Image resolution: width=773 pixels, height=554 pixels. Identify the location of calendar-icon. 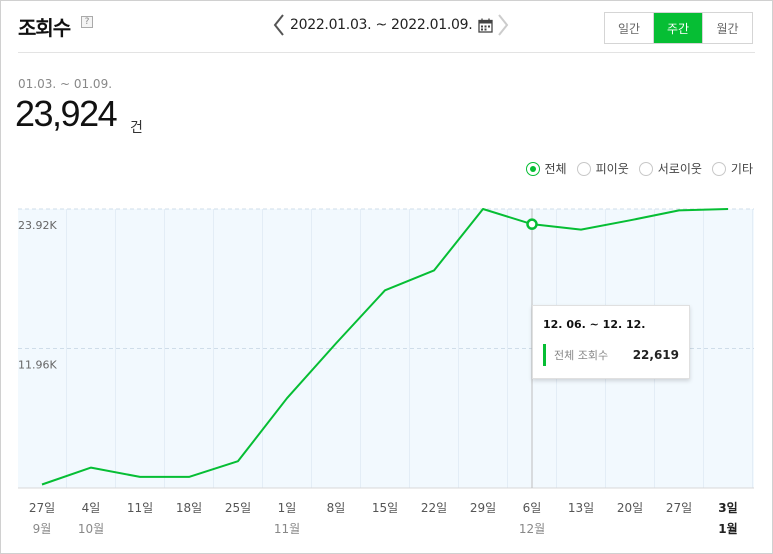
(485, 25).